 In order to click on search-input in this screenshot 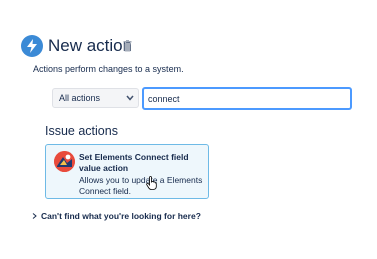, I will do `click(247, 98)`.